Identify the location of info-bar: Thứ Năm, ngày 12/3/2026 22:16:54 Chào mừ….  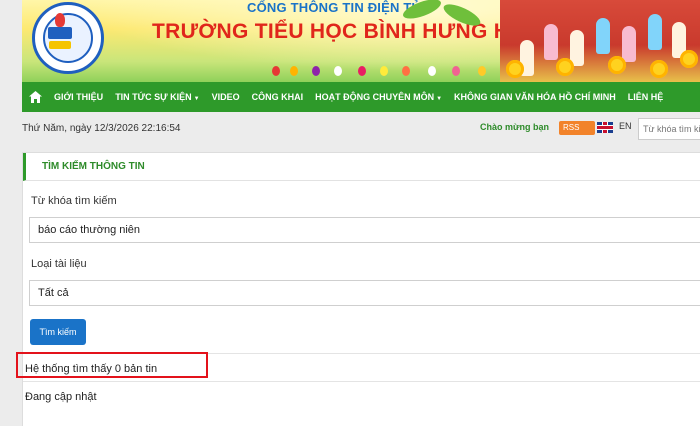
(350, 129).